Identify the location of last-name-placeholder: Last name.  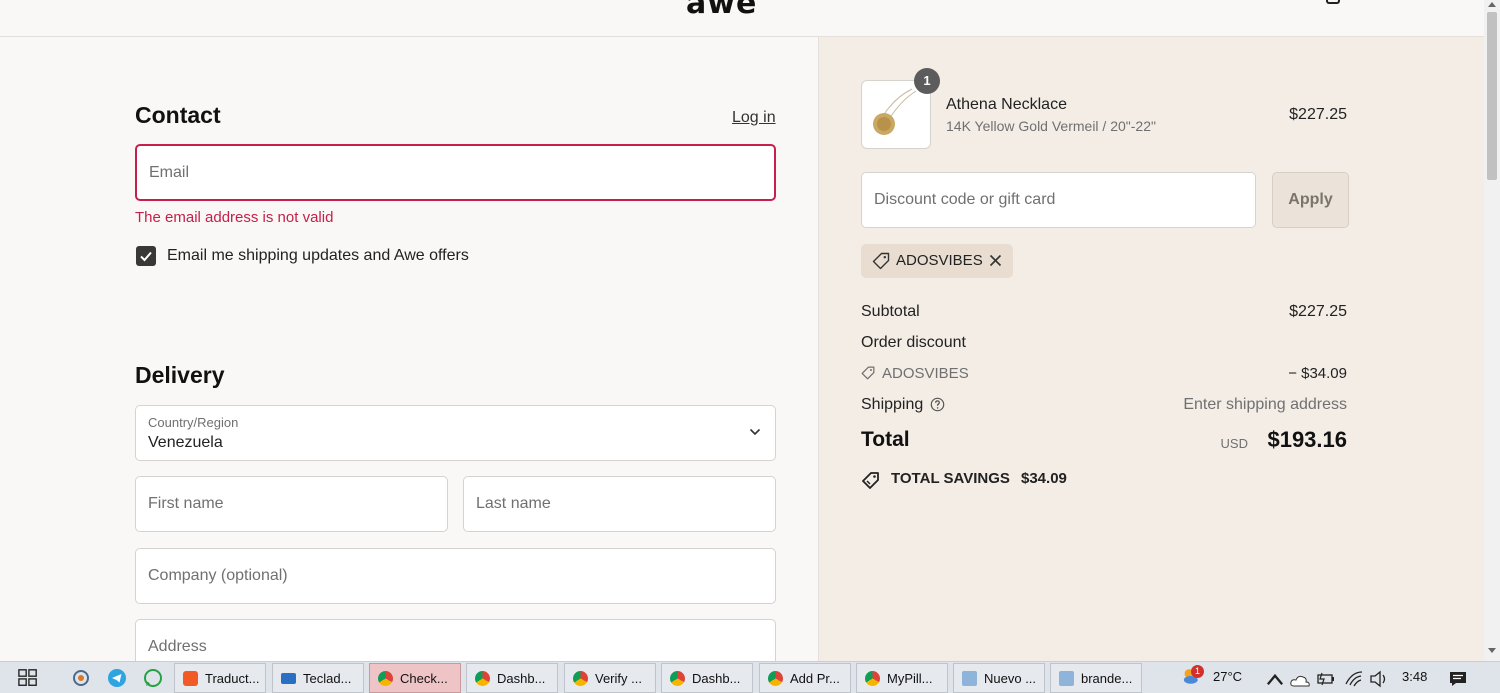
(513, 503).